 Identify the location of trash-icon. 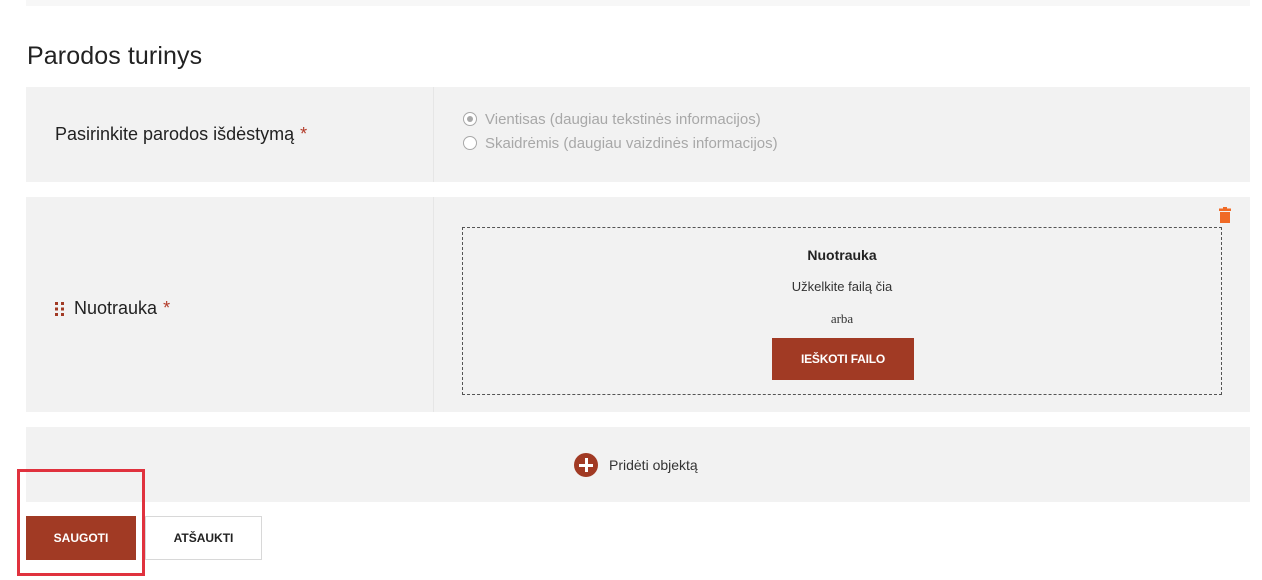
(1225, 217).